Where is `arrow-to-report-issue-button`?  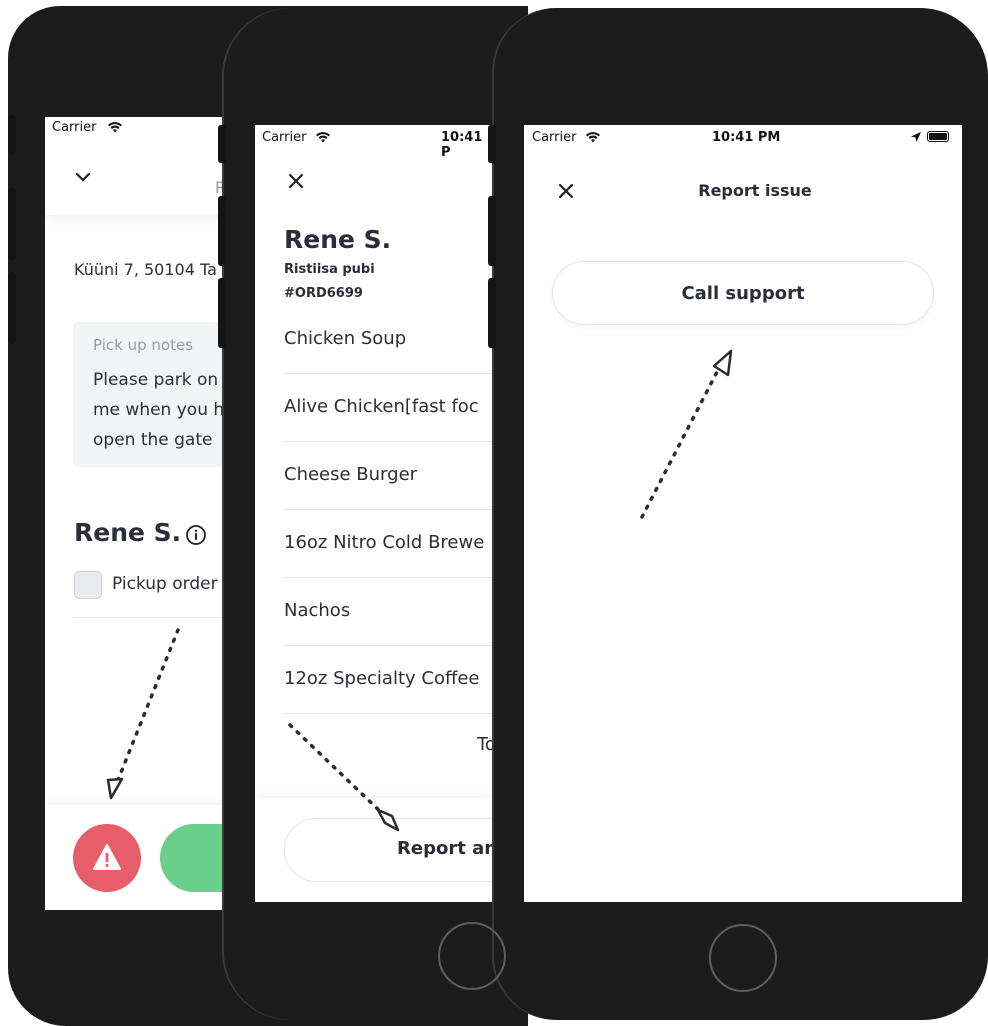 arrow-to-report-issue-button is located at coordinates (344, 777).